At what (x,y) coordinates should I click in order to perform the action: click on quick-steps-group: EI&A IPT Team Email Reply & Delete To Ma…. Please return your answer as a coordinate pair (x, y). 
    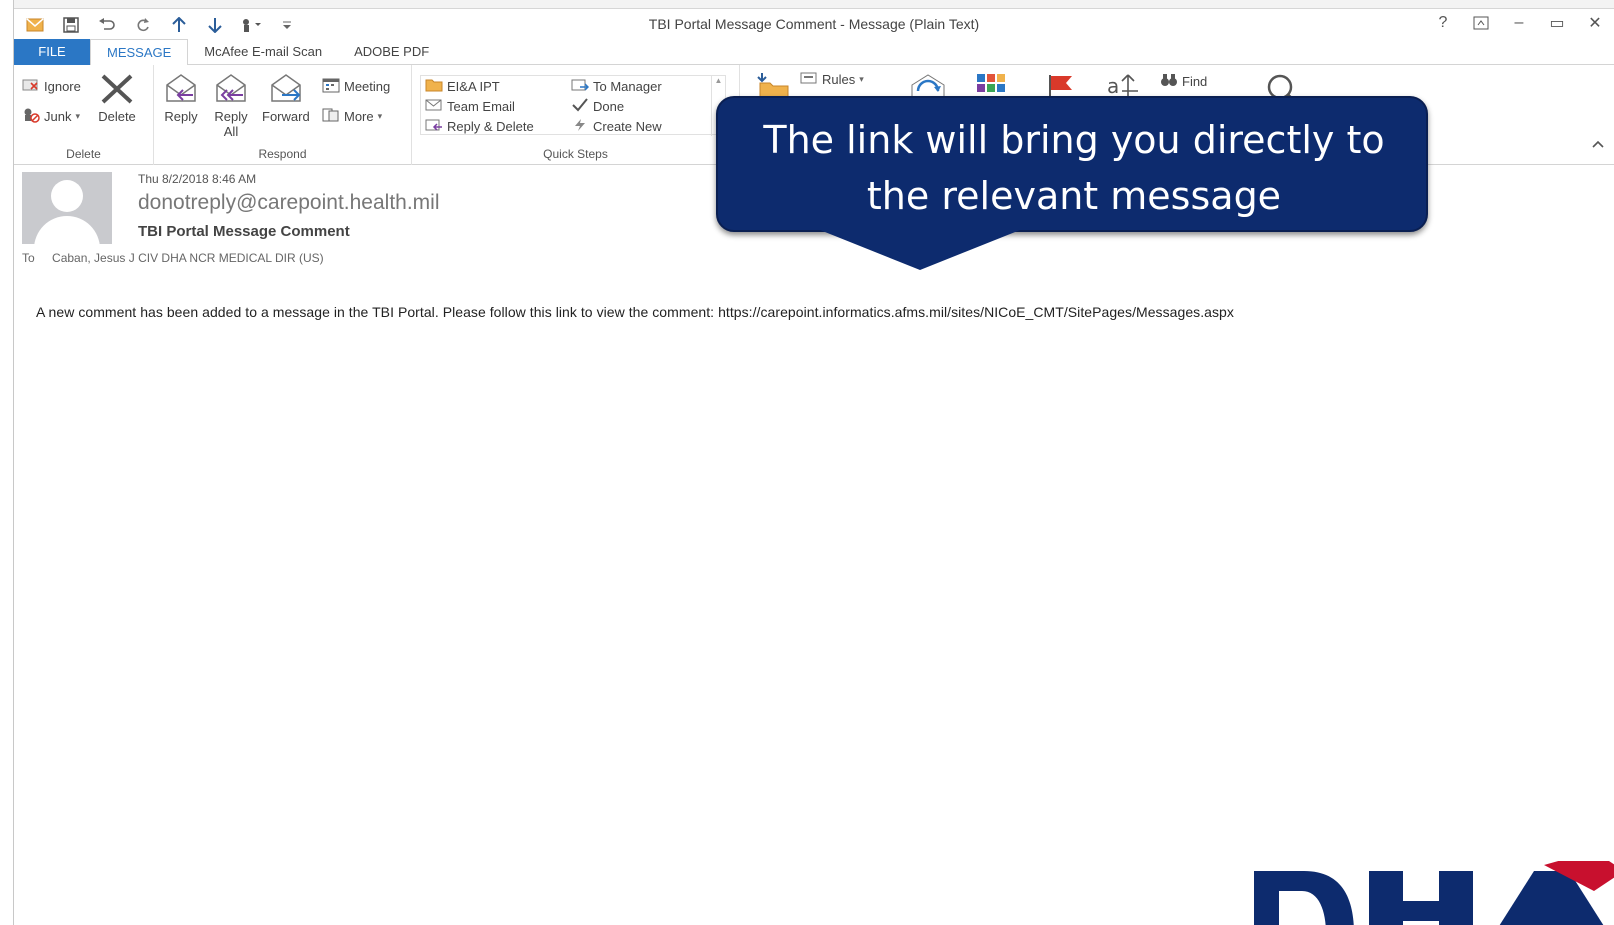
    Looking at the image, I should click on (576, 115).